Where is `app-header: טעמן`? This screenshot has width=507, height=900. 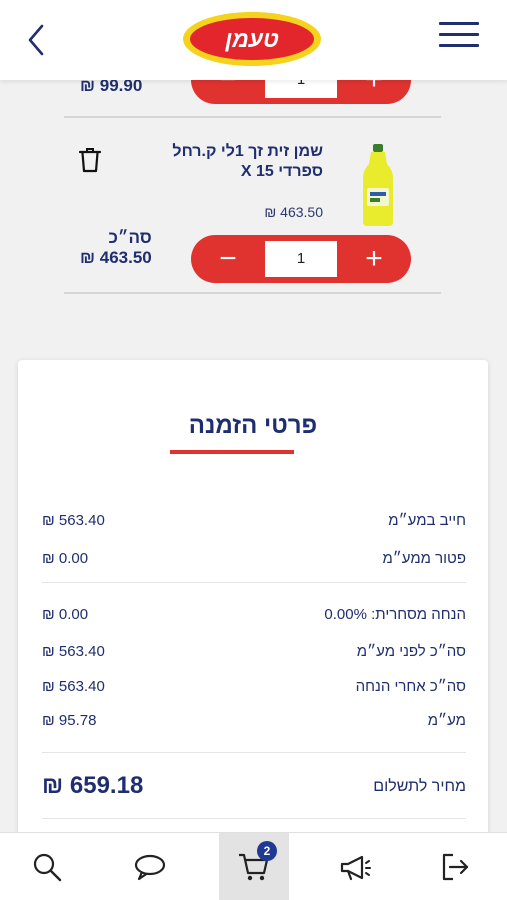
app-header: טעמן is located at coordinates (253, 40).